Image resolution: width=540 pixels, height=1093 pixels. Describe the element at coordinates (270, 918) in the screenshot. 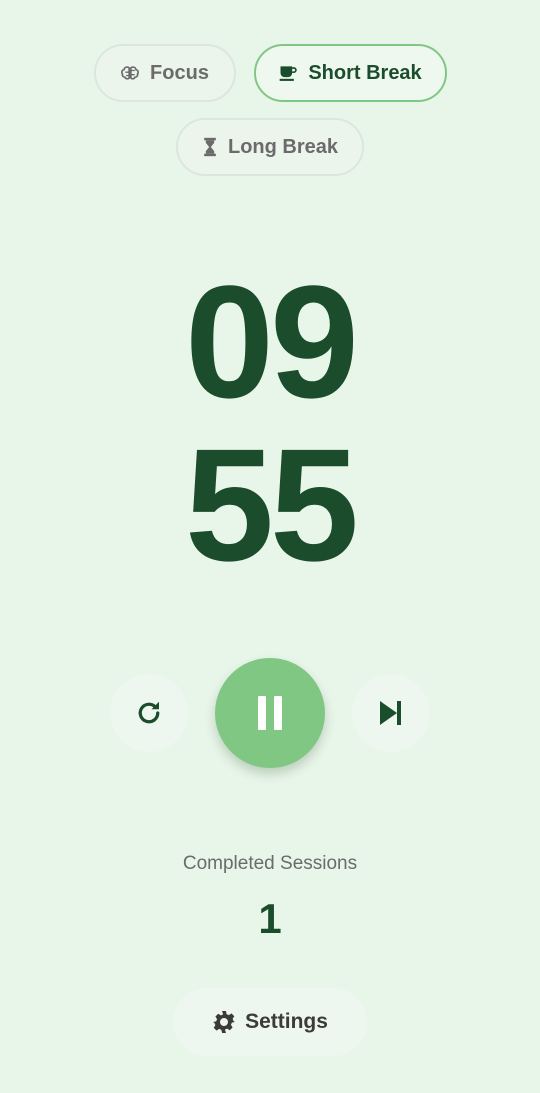

I see `completed-sessions-count: 1` at that location.